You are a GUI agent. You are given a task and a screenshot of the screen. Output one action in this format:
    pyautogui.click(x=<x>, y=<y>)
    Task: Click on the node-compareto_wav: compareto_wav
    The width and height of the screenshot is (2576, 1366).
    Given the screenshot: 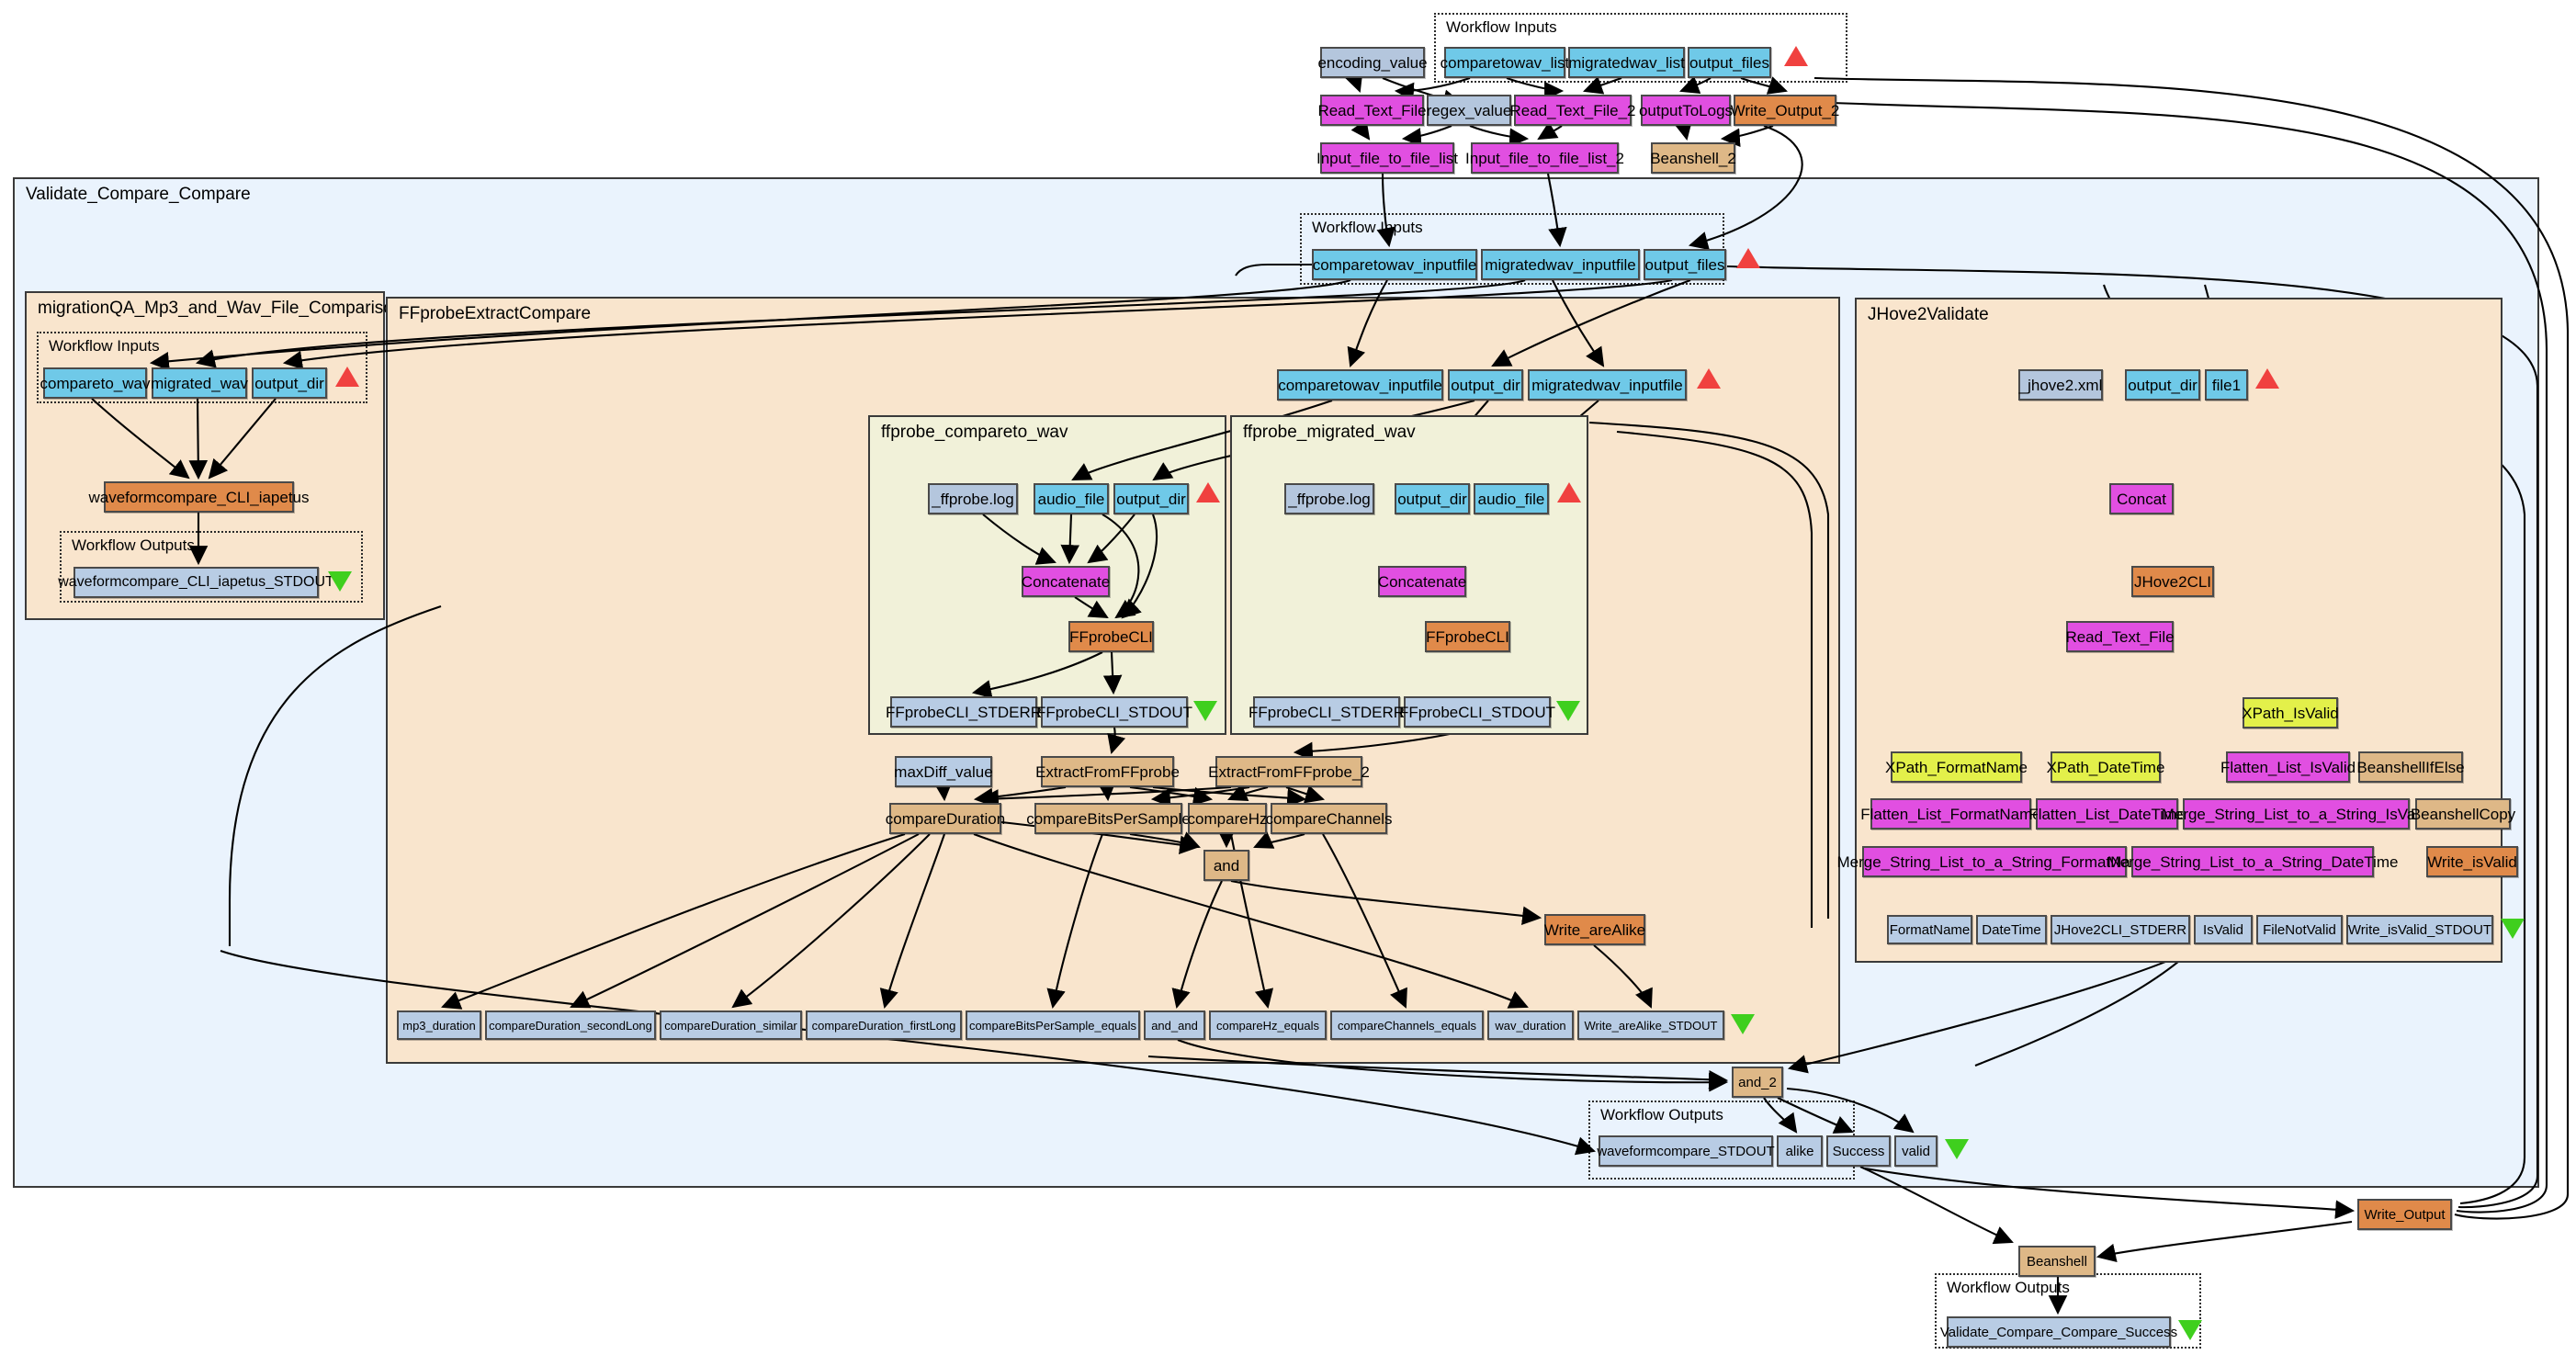 What is the action you would take?
    pyautogui.click(x=95, y=383)
    